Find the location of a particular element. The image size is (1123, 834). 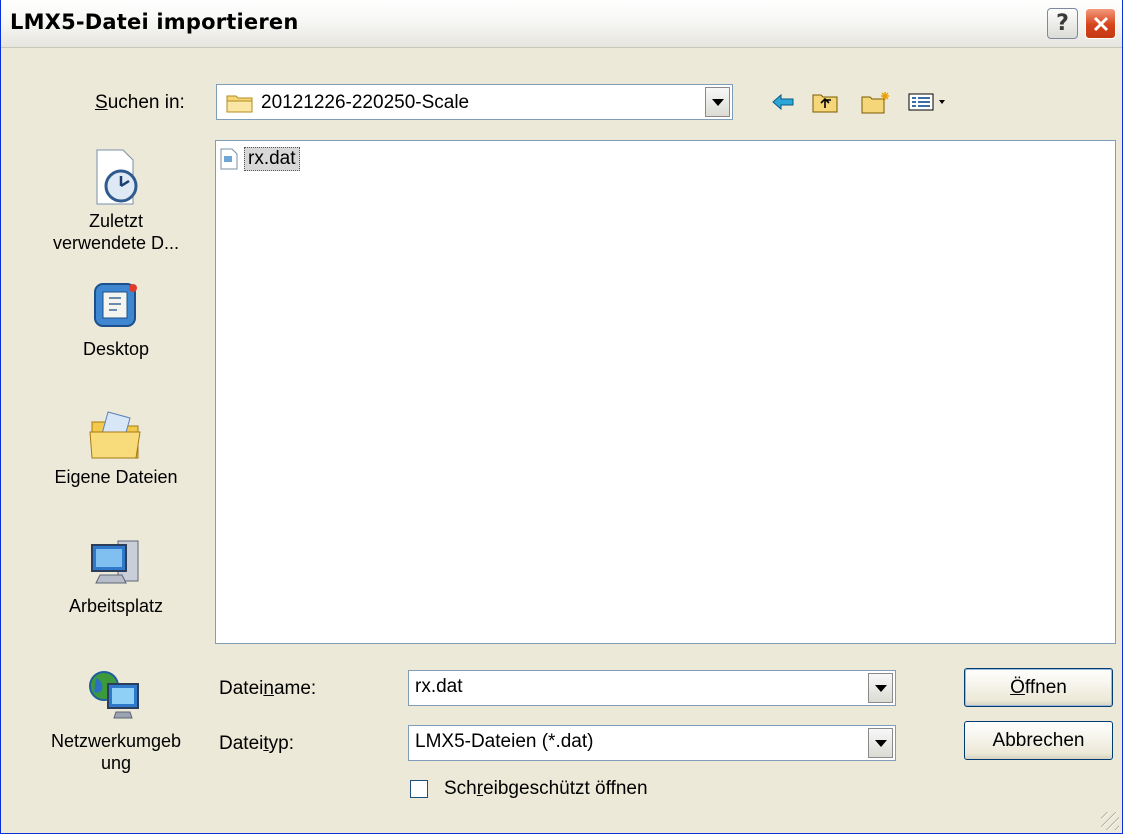

close-icon is located at coordinates (1100, 23).